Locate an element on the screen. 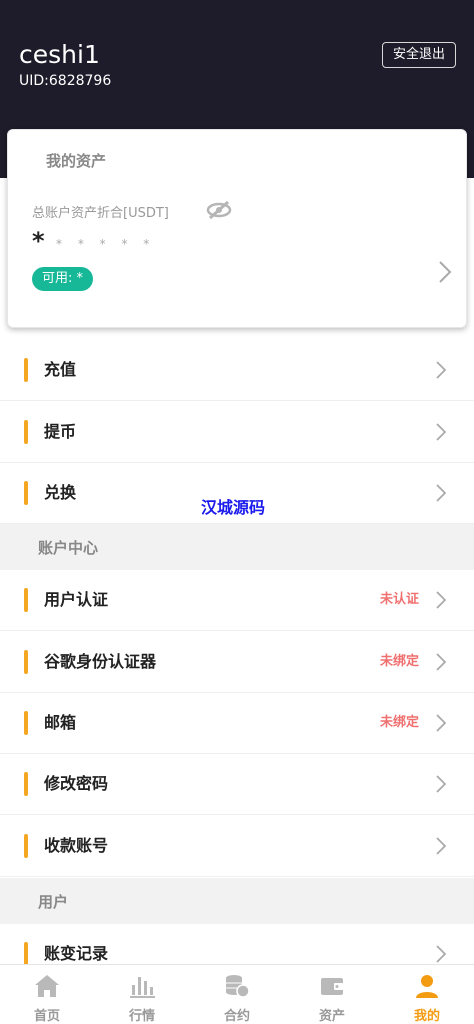  total-assets-label: 总账户资产折合[USDT] is located at coordinates (100, 213).